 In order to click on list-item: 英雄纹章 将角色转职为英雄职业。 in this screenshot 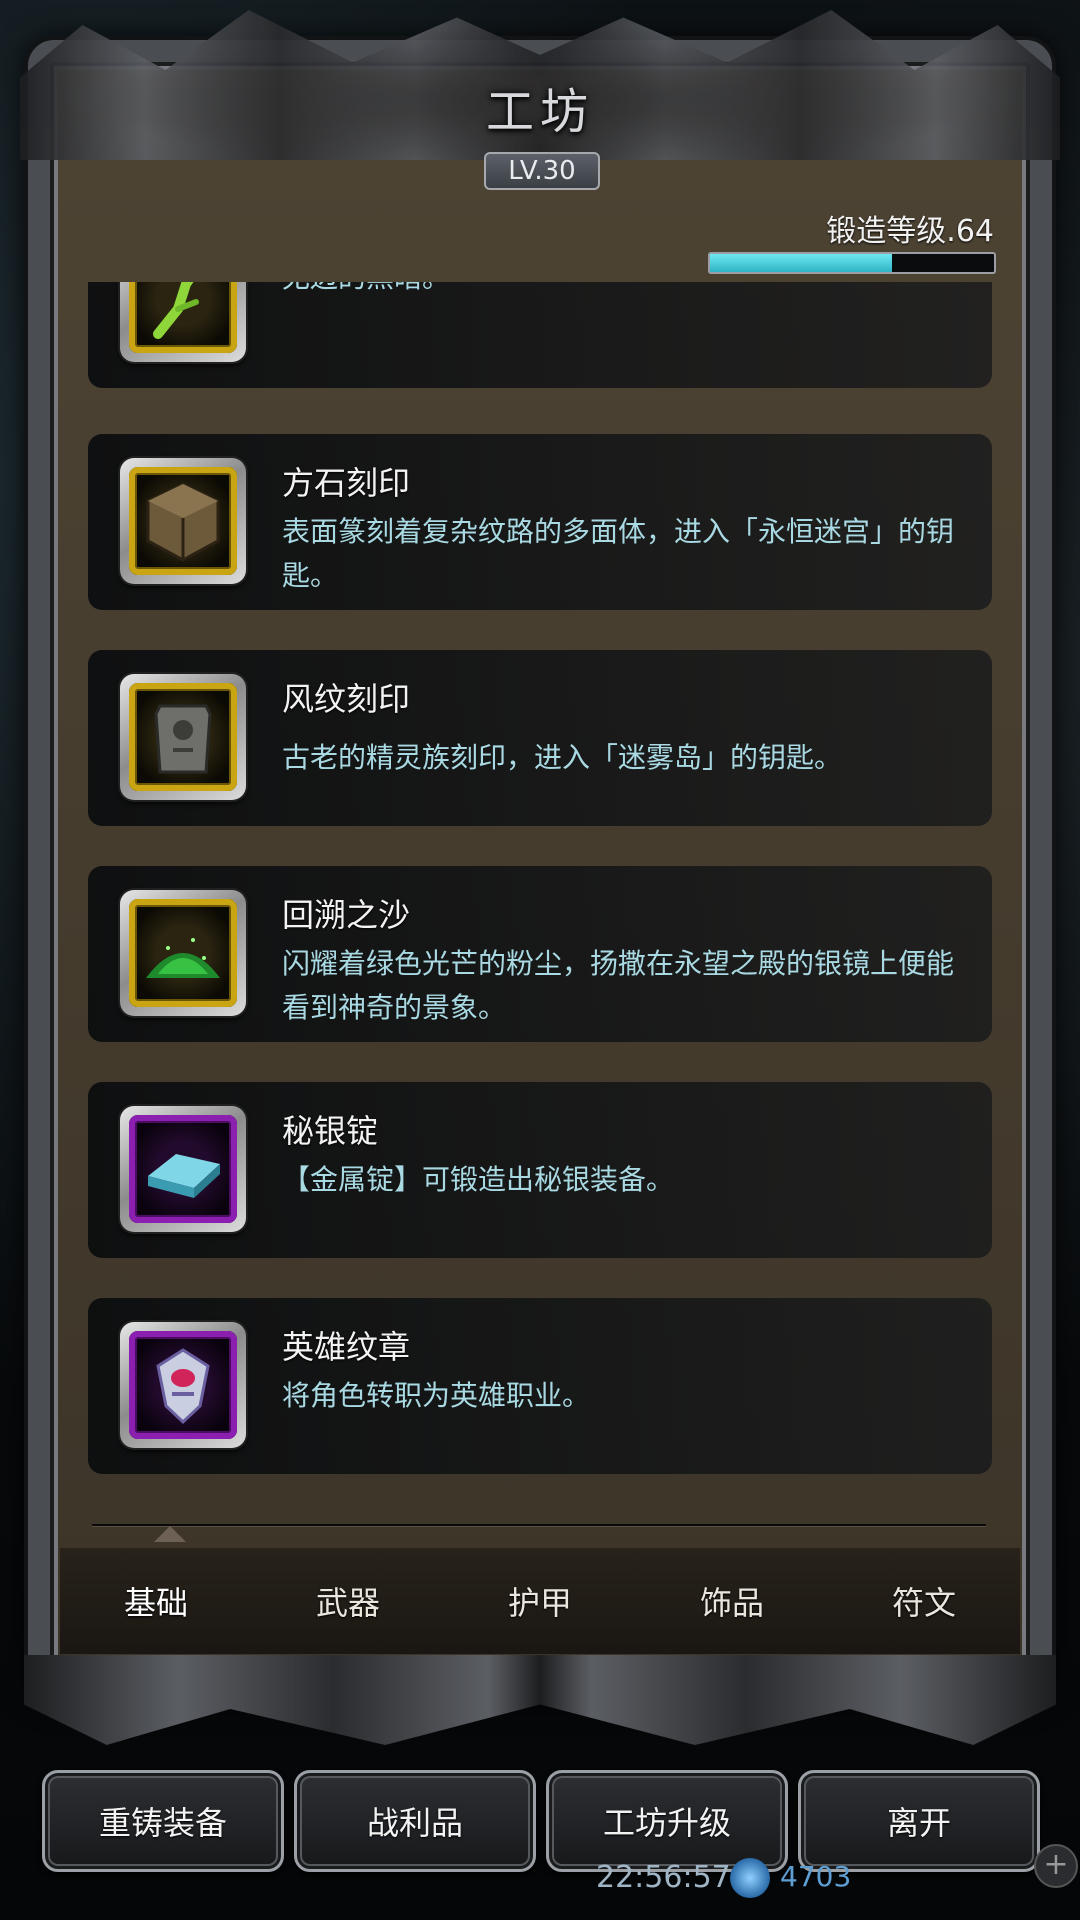, I will do `click(540, 1386)`.